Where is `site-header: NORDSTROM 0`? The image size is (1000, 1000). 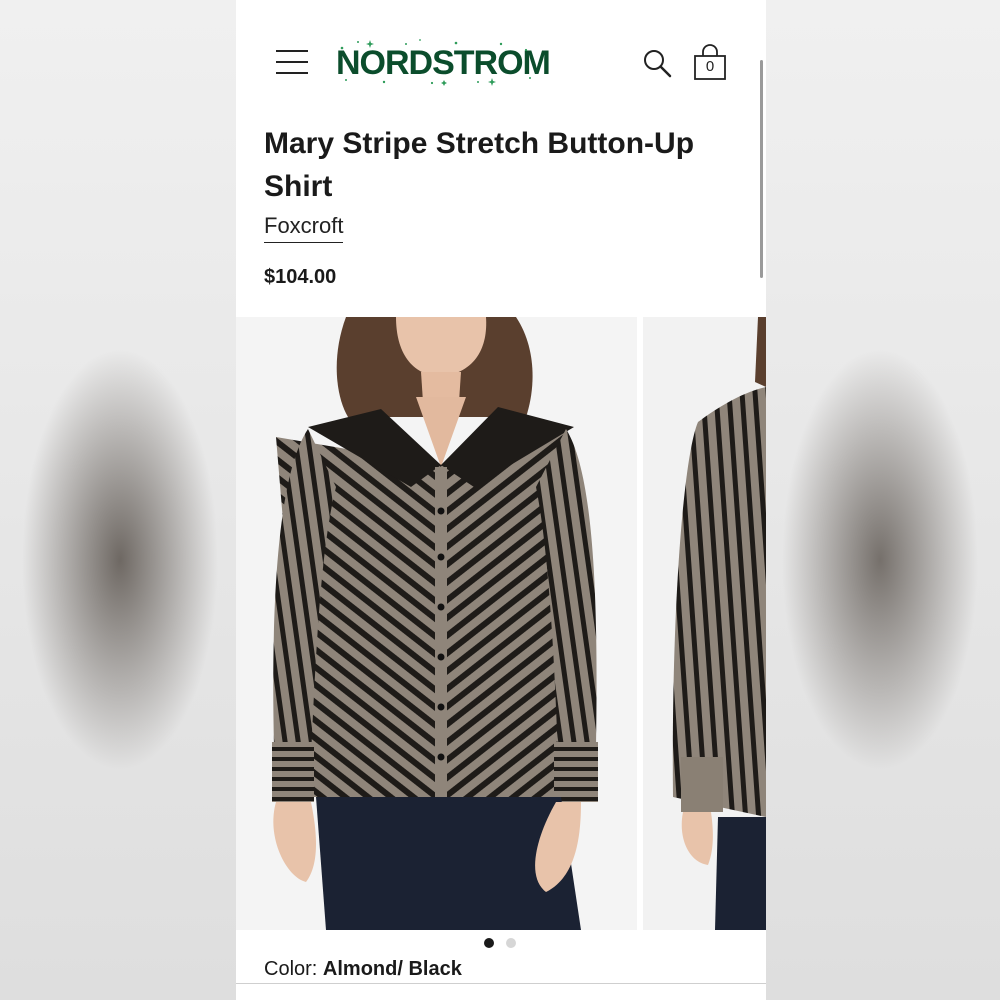 site-header: NORDSTROM 0 is located at coordinates (501, 59).